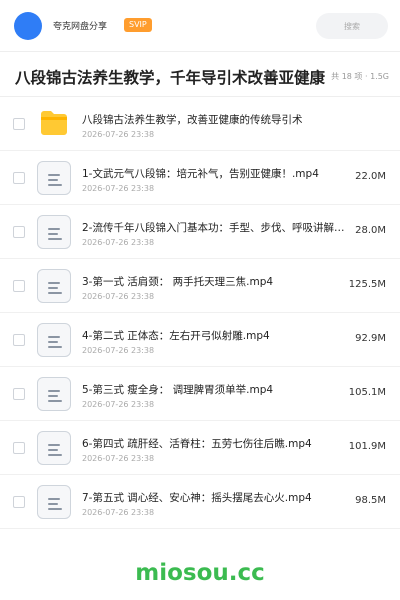 This screenshot has height=600, width=400. What do you see at coordinates (28, 26) in the screenshot?
I see `avatar` at bounding box center [28, 26].